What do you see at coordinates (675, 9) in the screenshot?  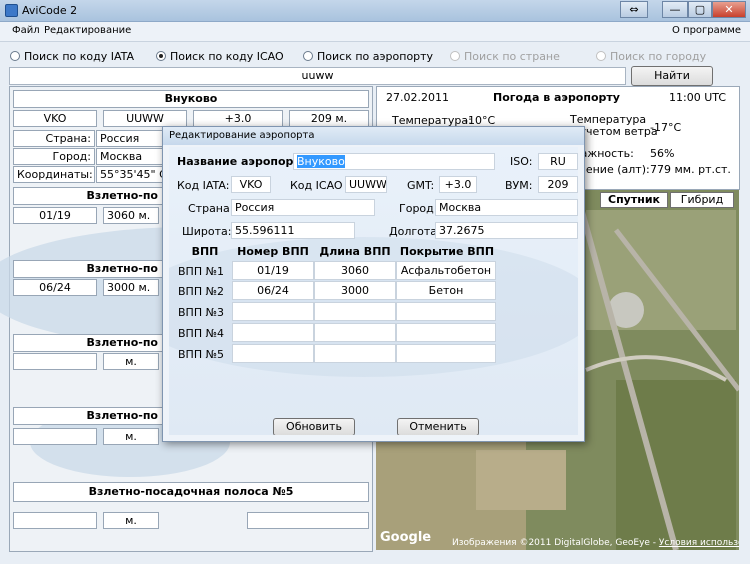 I see `minimize-button: —` at bounding box center [675, 9].